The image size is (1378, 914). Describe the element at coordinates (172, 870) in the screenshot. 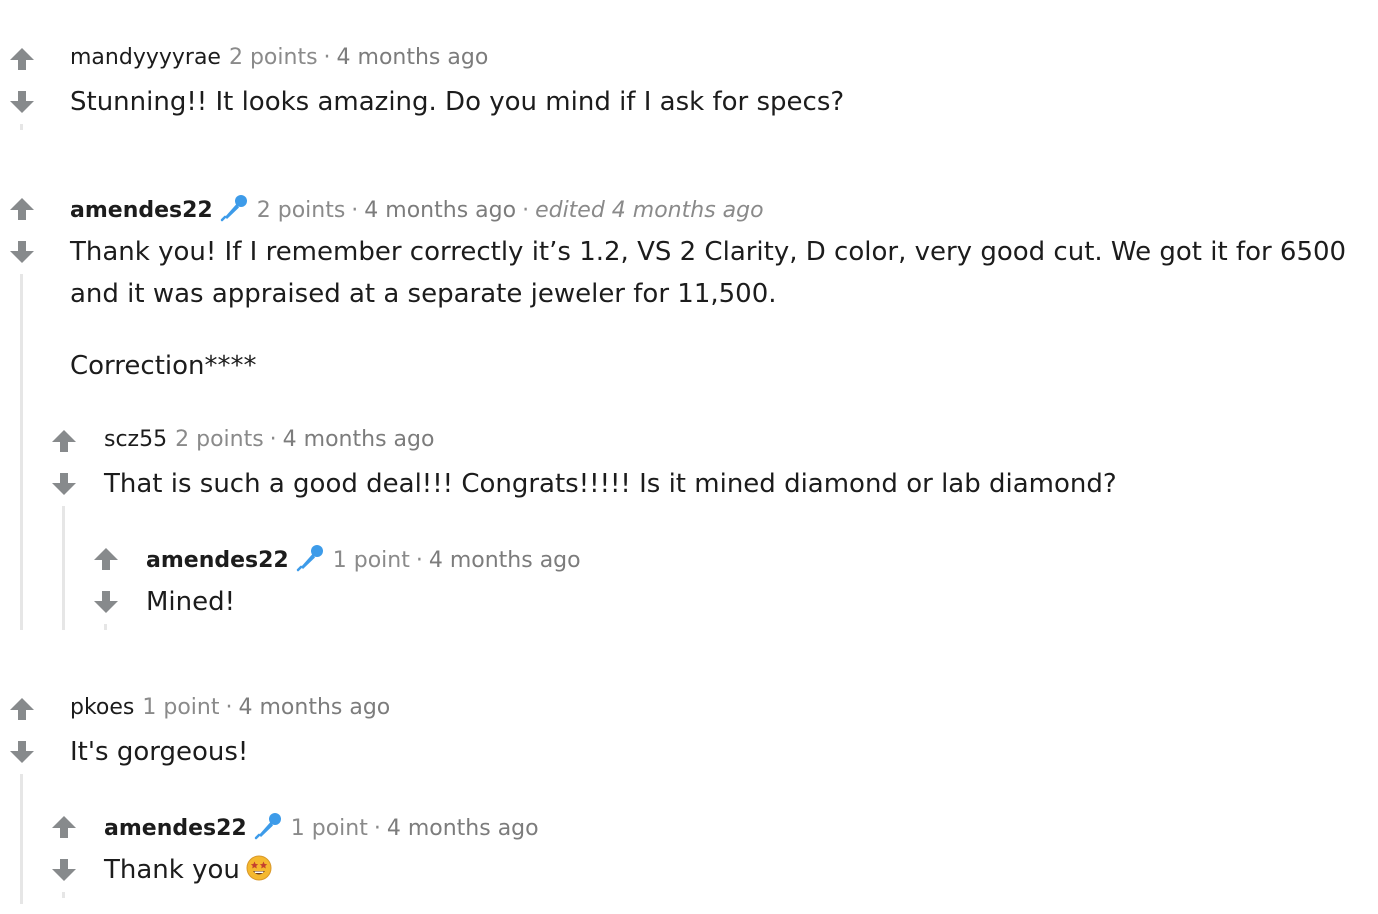

I see `comment-text-content: Thank you` at that location.